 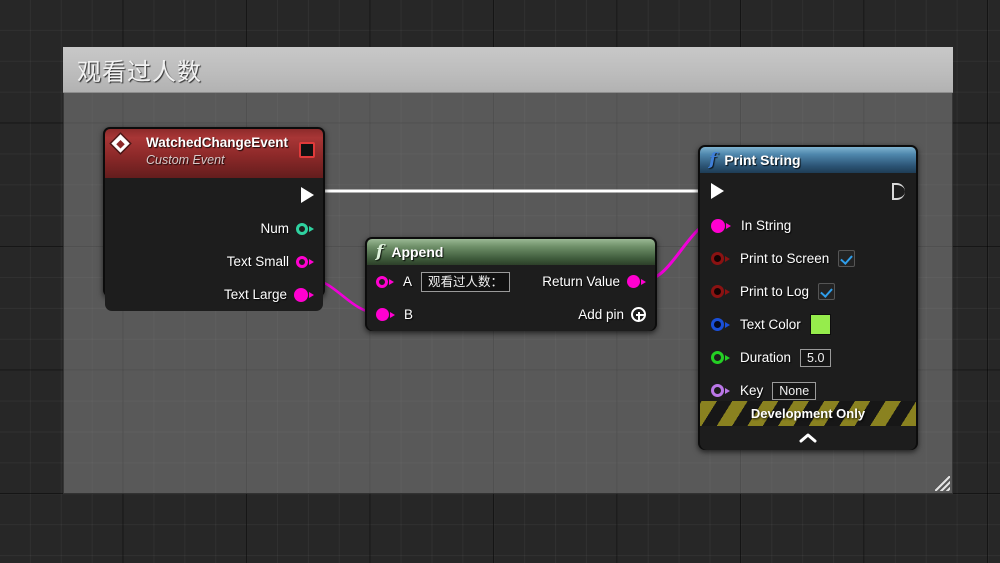 I want to click on print-pin-in-string: In String, so click(x=808, y=225).